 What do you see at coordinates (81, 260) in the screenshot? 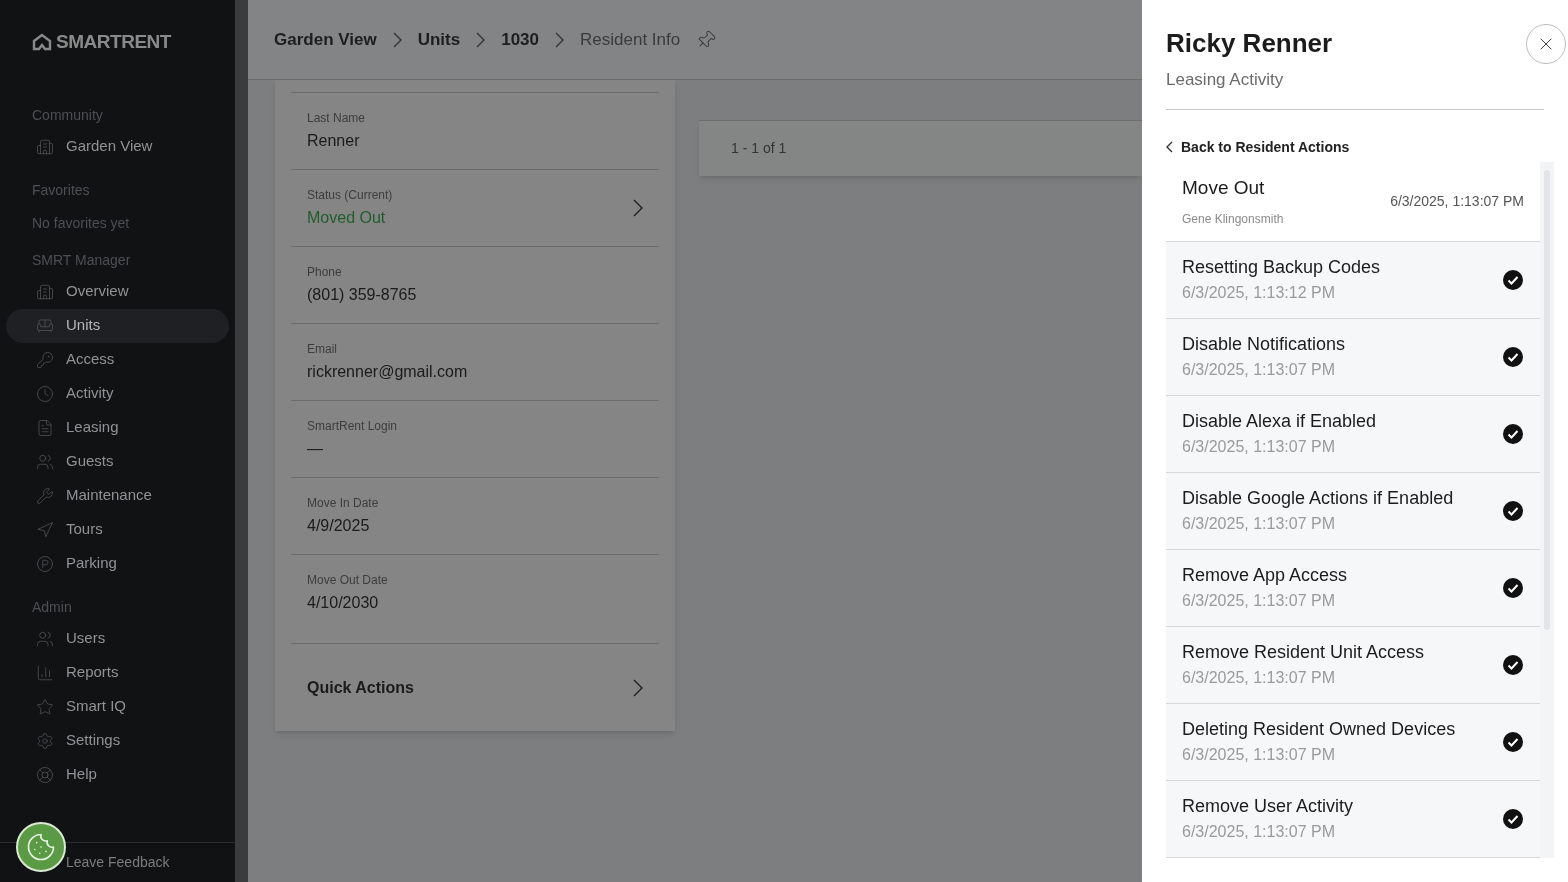
I see `section-title: SMRT Manager` at bounding box center [81, 260].